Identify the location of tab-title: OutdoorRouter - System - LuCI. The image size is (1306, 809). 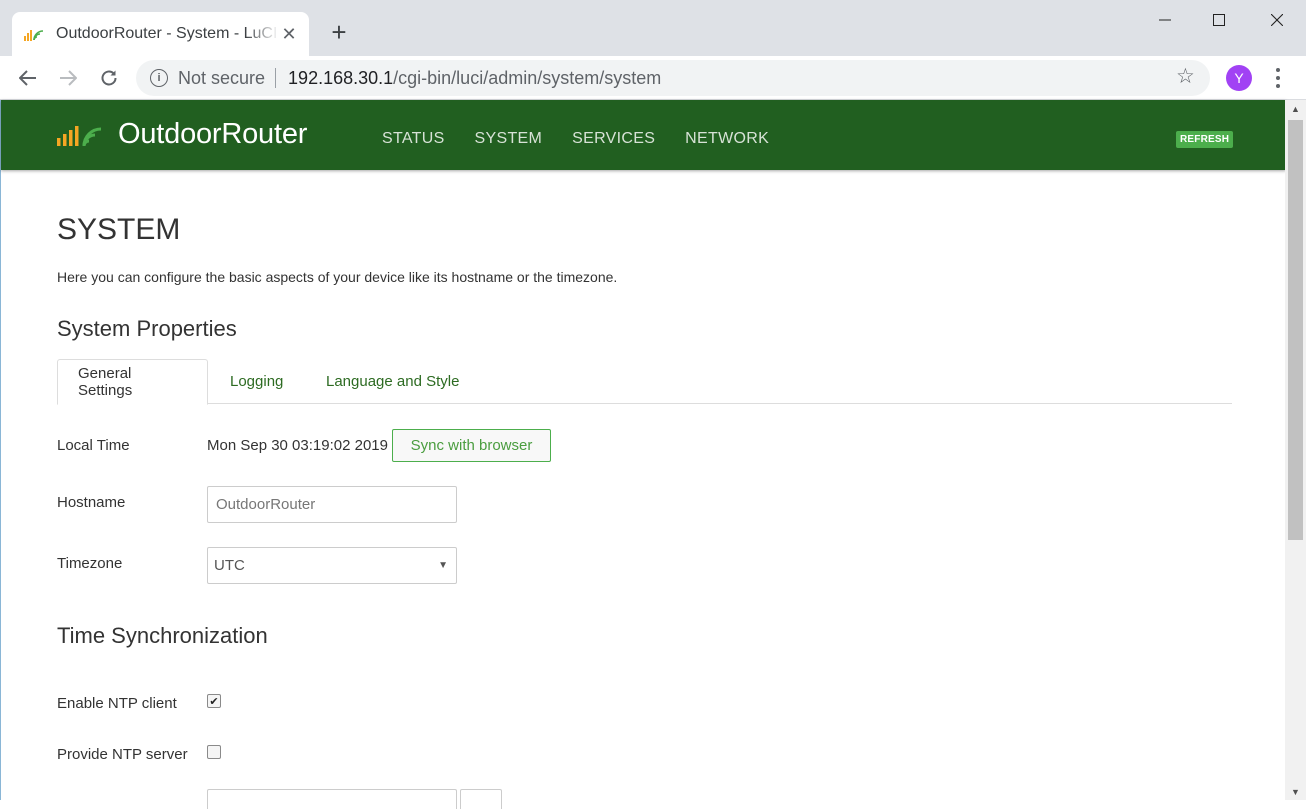
(167, 33).